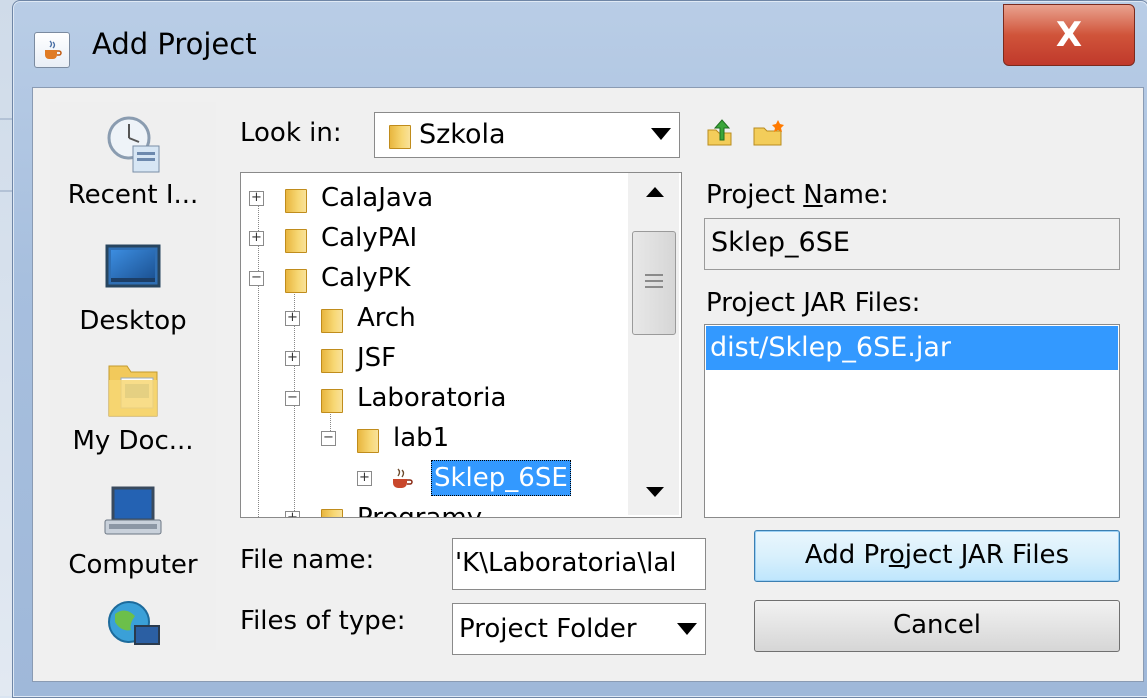 The image size is (1147, 698). Describe the element at coordinates (655, 192) in the screenshot. I see `scroll-up-icon` at that location.